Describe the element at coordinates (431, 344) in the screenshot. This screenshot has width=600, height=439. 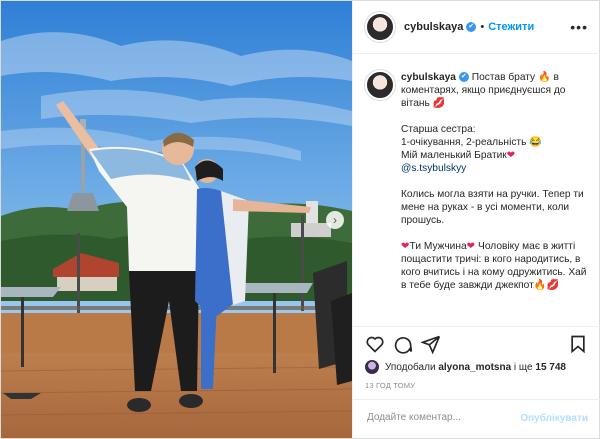
I see `paper-plane-icon` at that location.